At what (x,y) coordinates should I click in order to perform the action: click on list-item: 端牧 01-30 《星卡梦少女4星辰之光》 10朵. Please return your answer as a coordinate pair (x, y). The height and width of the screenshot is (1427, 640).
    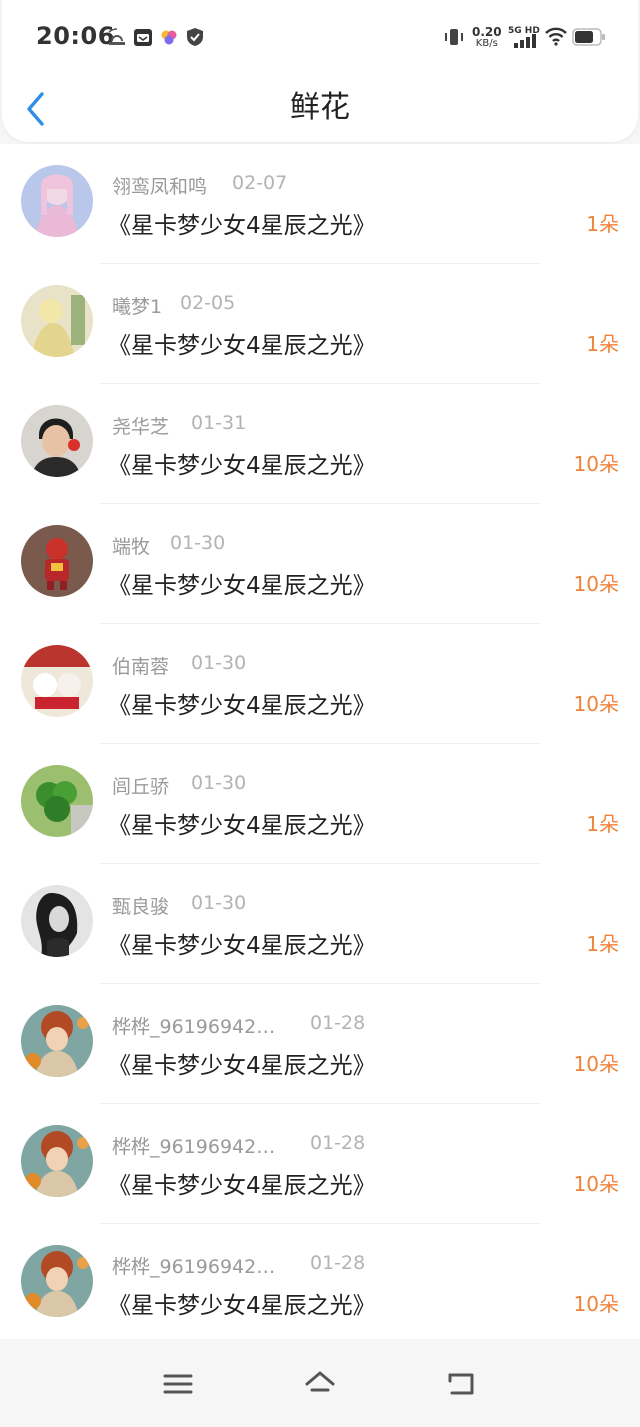
    Looking at the image, I should click on (320, 564).